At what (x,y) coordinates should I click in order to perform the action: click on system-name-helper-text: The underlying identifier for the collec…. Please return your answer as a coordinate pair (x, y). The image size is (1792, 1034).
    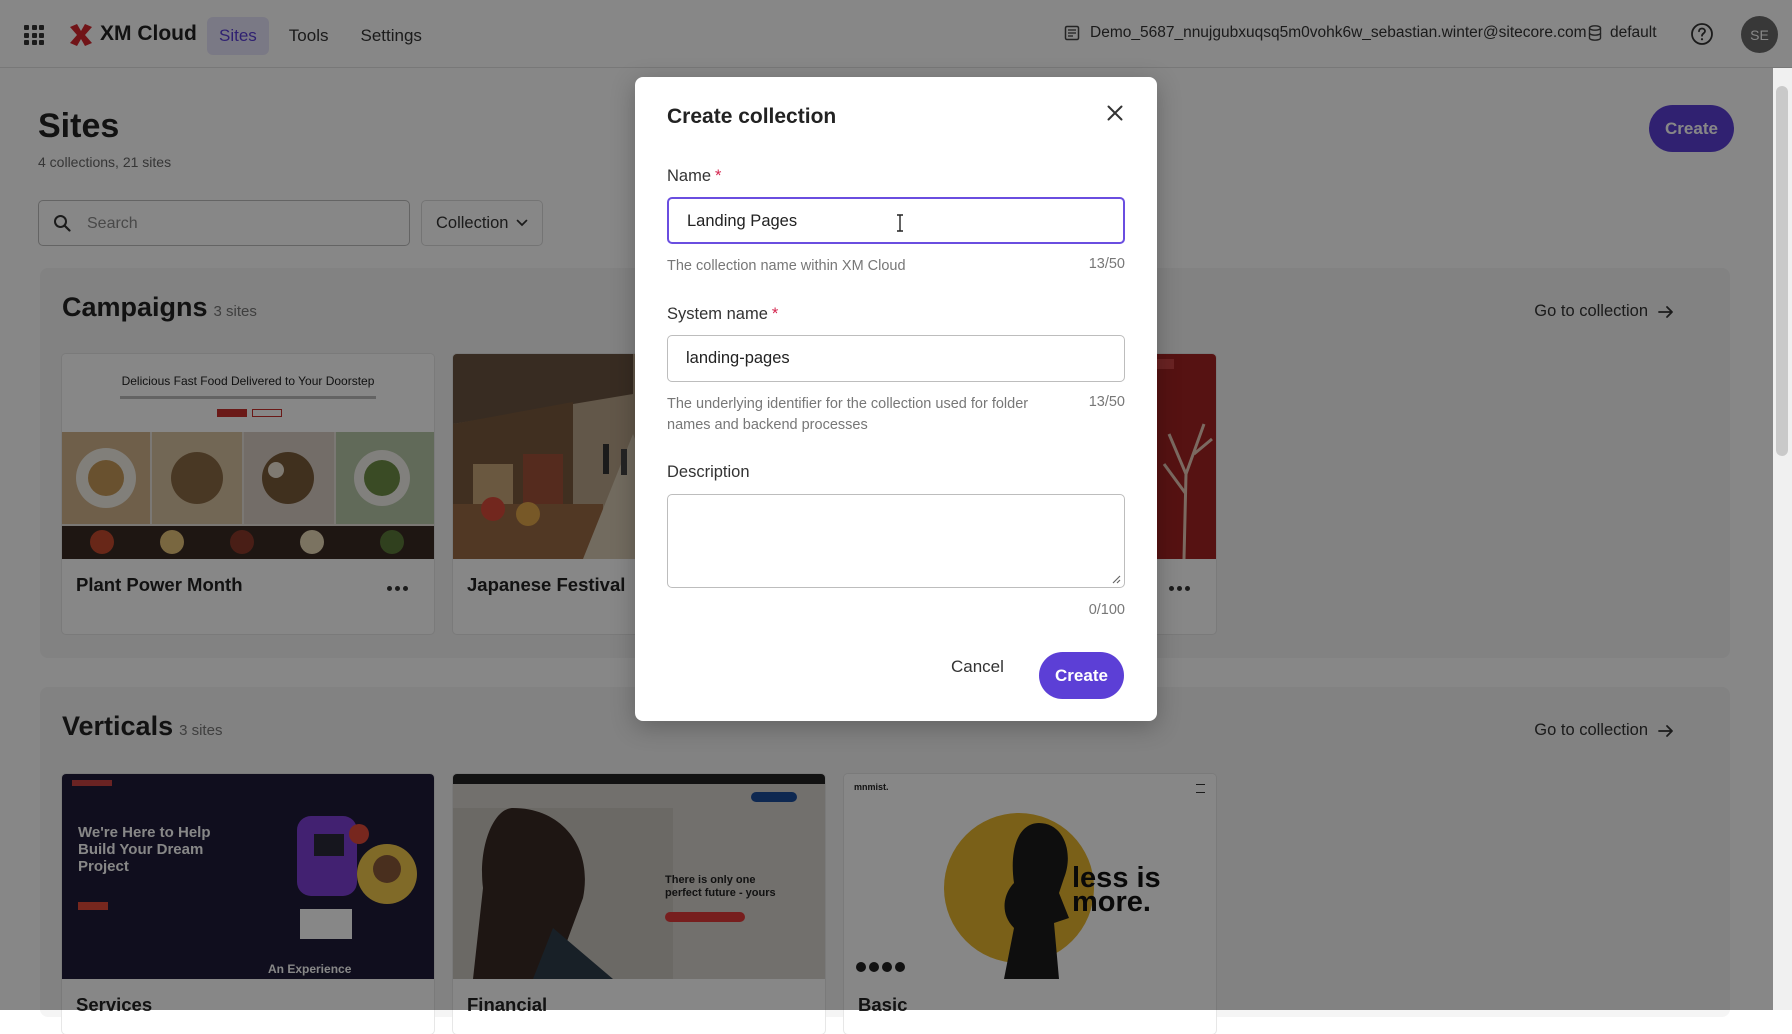
    Looking at the image, I should click on (848, 414).